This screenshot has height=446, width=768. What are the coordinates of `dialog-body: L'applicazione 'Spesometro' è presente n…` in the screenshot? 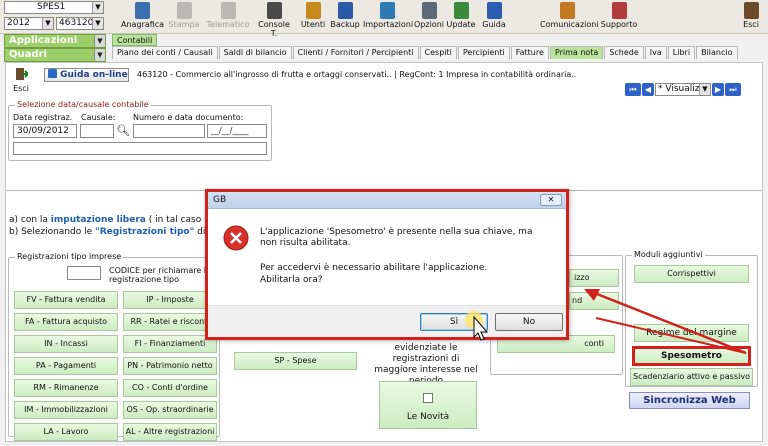 It's located at (387, 258).